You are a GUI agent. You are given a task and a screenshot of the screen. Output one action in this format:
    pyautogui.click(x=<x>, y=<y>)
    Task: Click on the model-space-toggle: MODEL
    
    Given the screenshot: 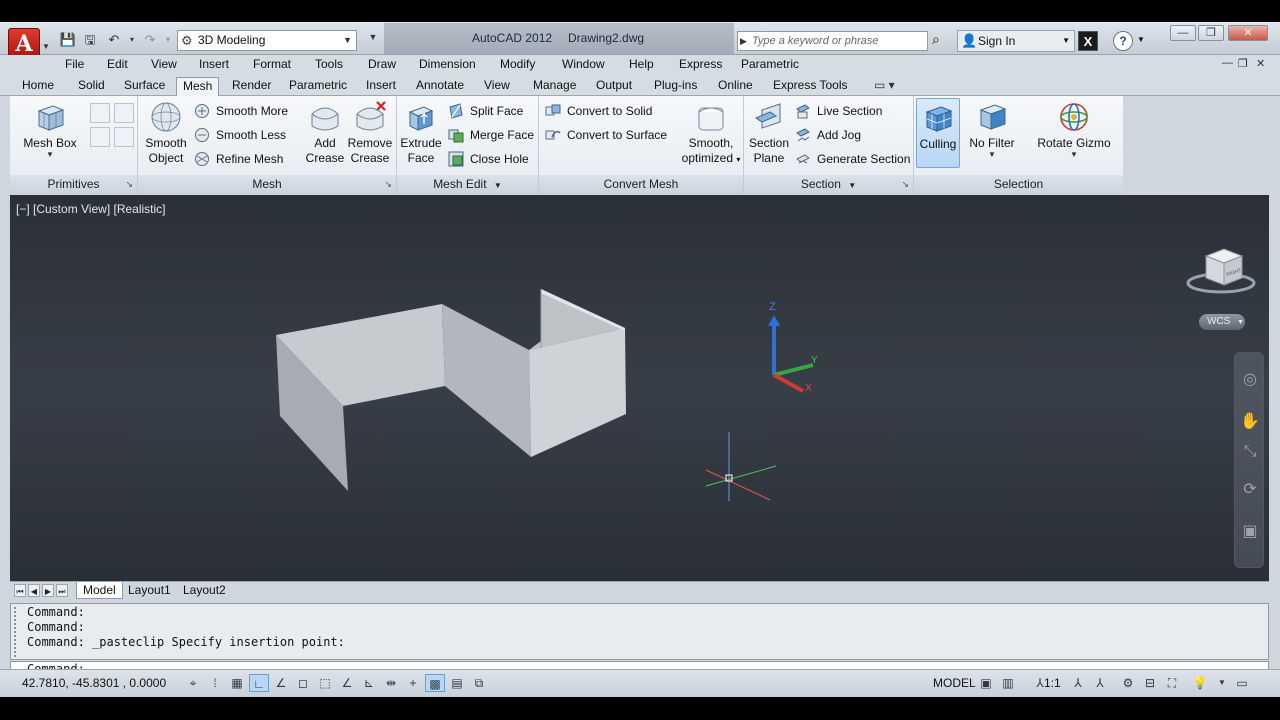 What is the action you would take?
    pyautogui.click(x=954, y=683)
    